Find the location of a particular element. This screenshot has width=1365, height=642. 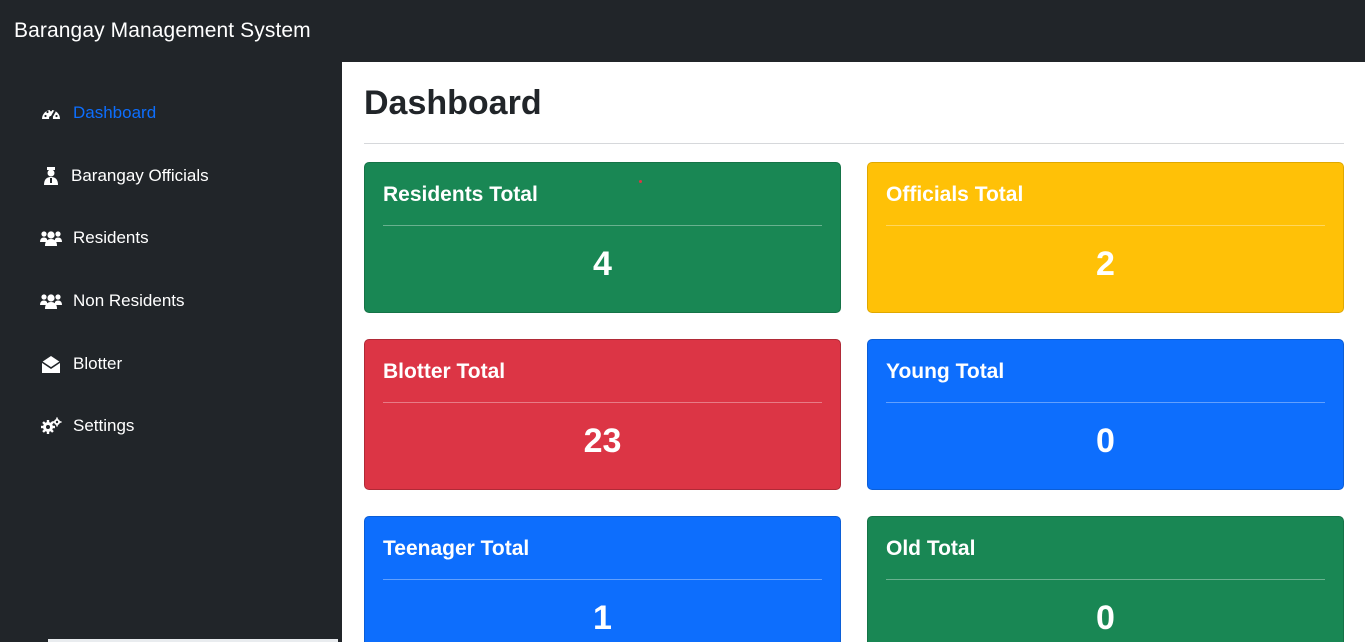

card-teenager-total: Teenager Total 1 is located at coordinates (602, 579).